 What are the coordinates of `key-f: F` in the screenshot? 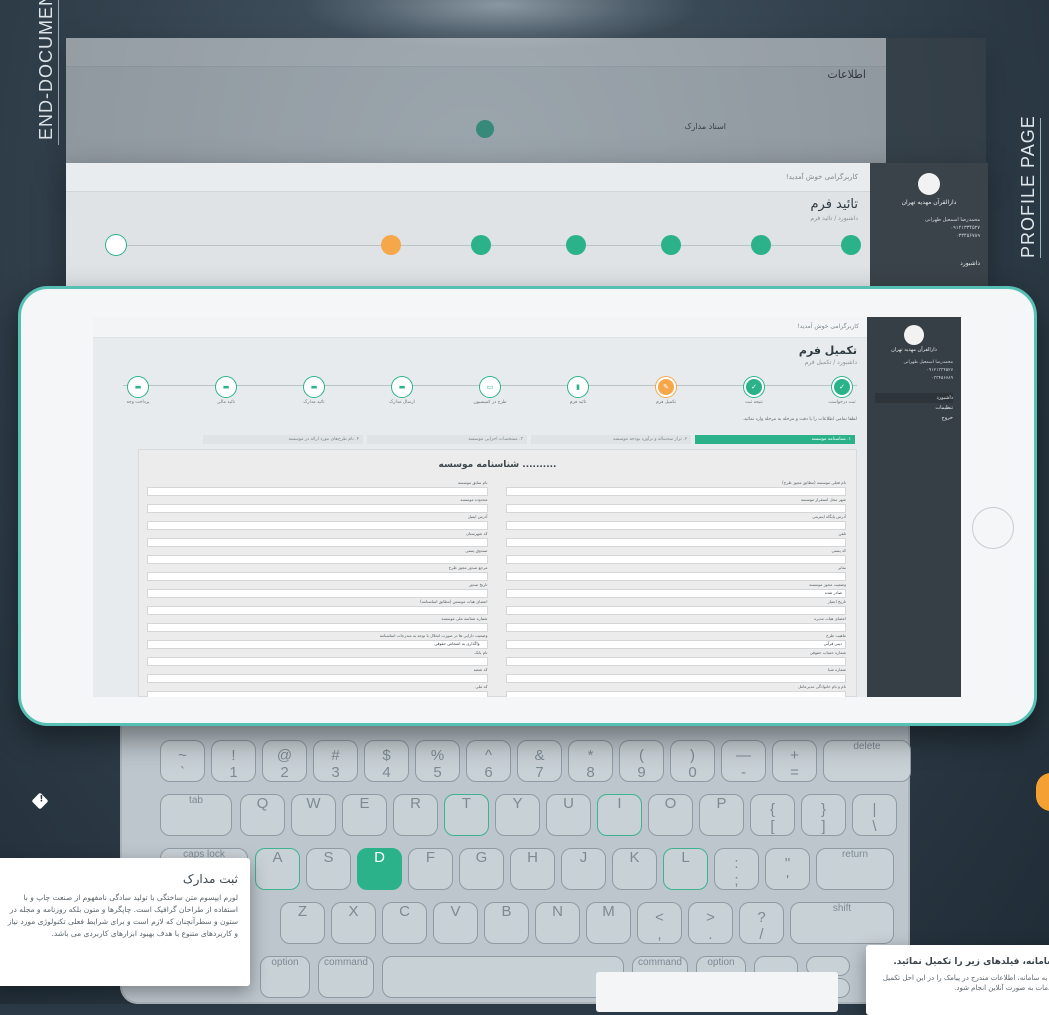 It's located at (430, 869).